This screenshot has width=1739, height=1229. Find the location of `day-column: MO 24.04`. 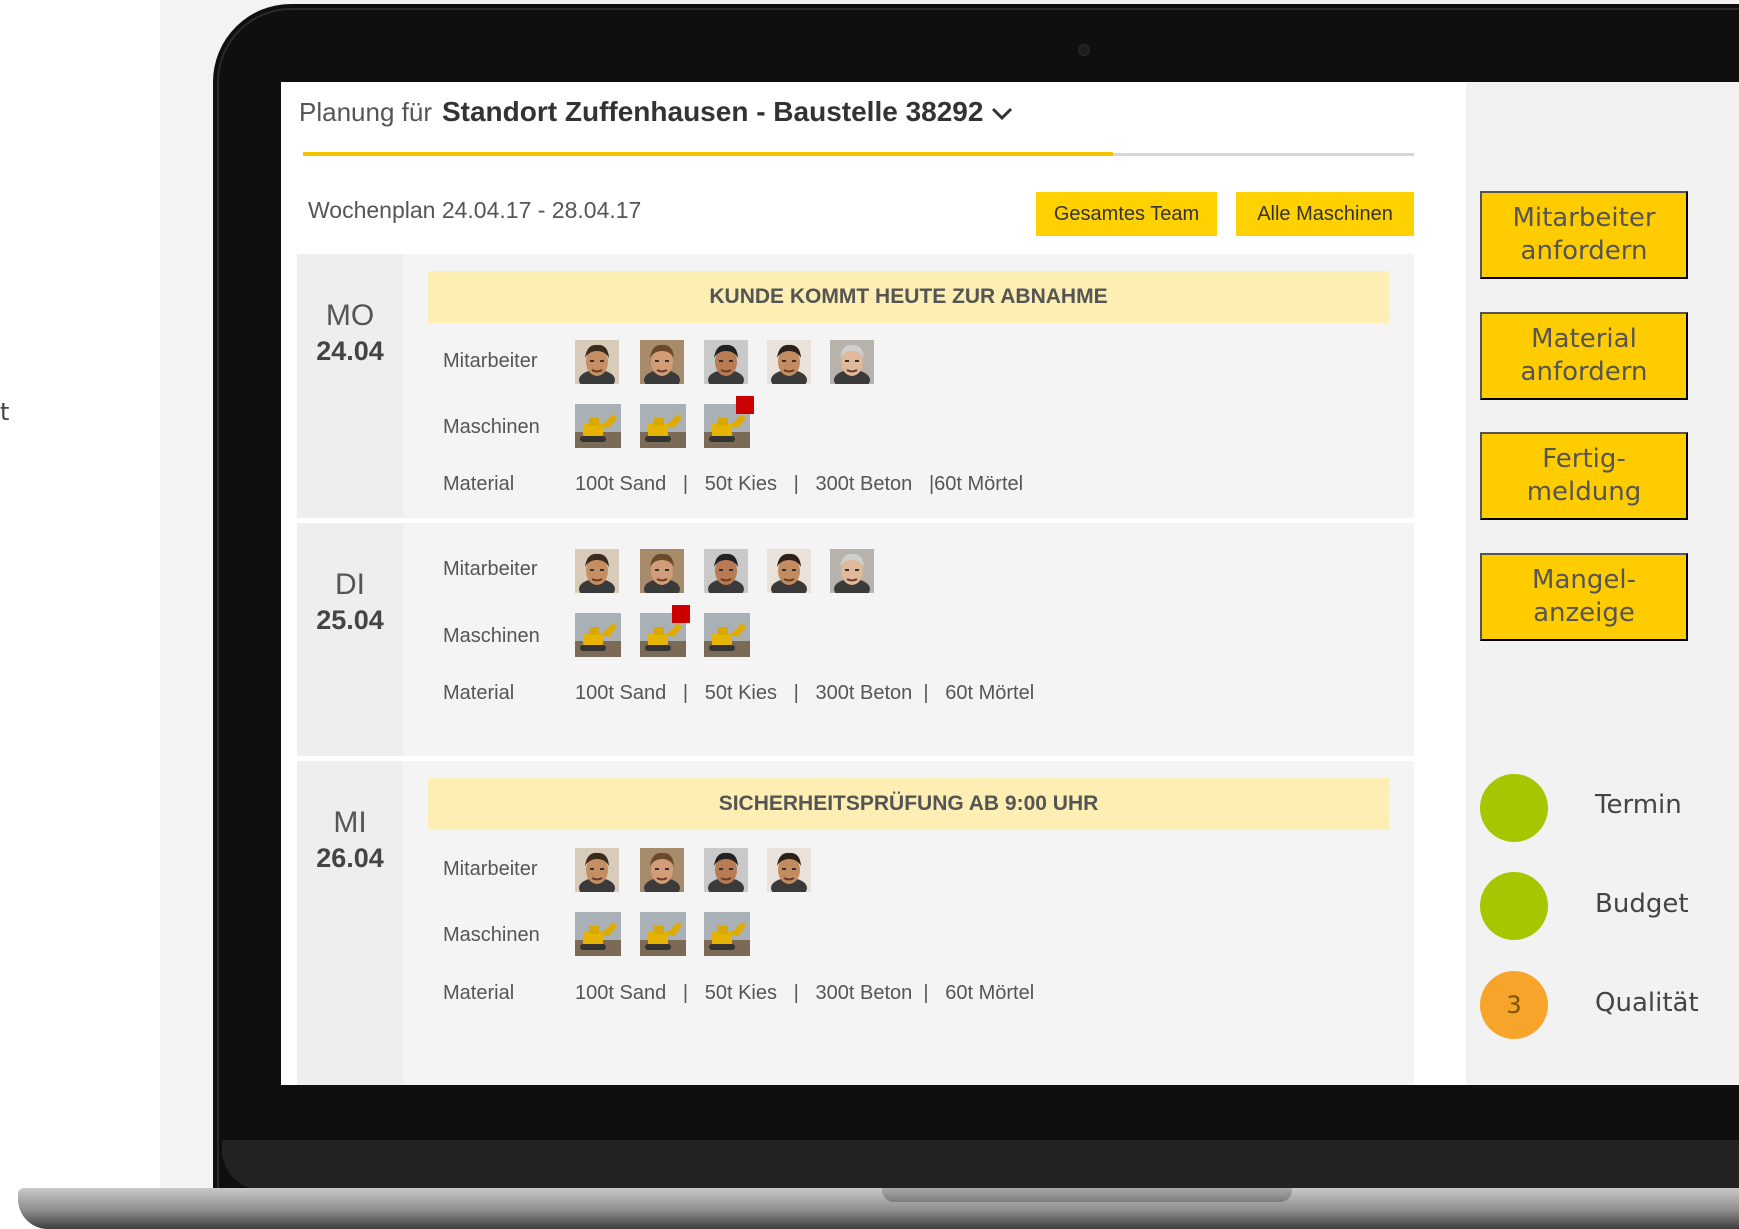

day-column: MO 24.04 is located at coordinates (350, 386).